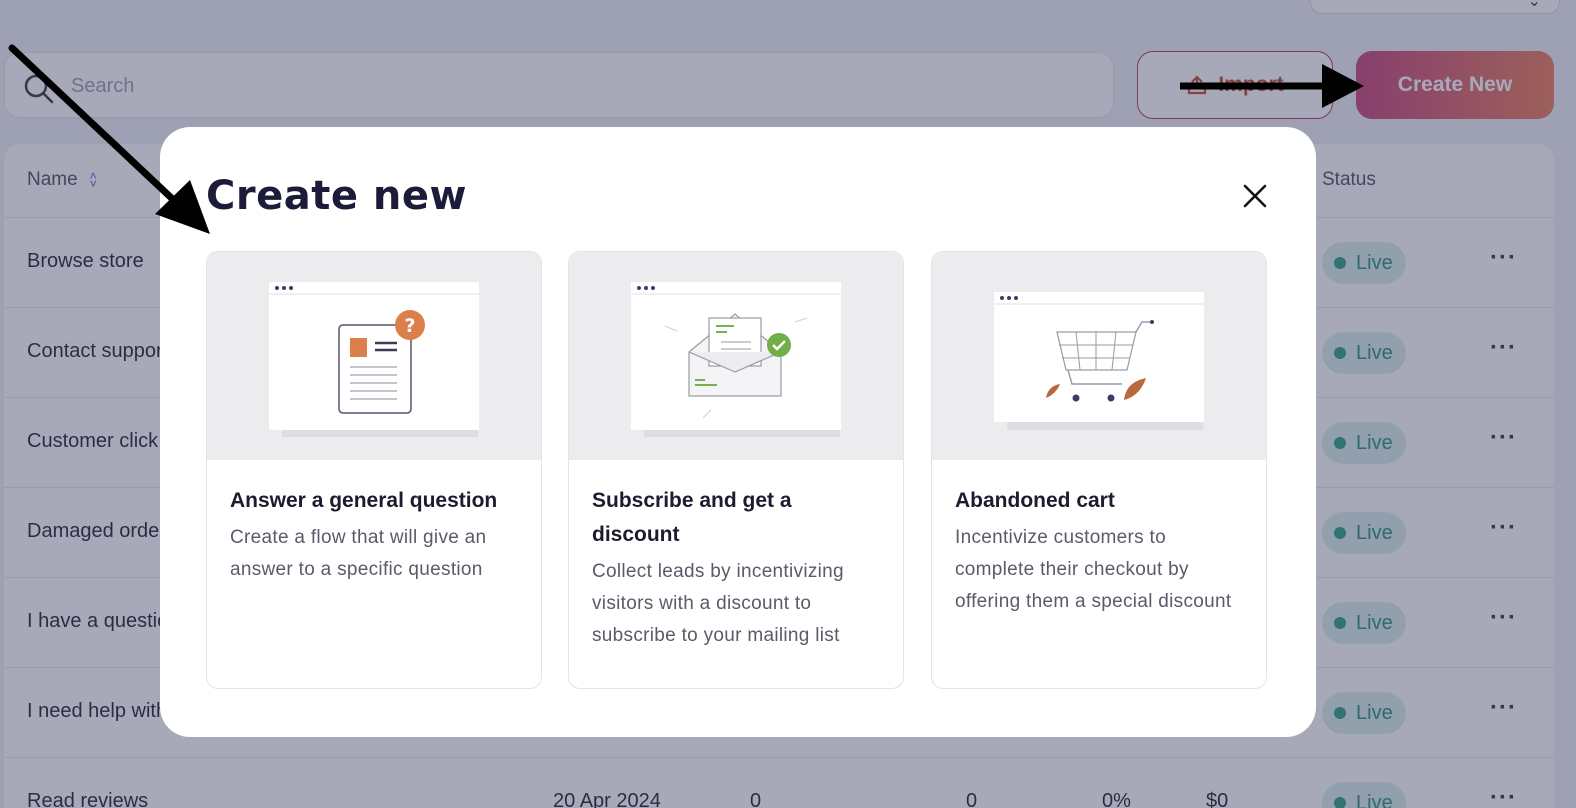  I want to click on document-question-illustration: ?, so click(374, 356).